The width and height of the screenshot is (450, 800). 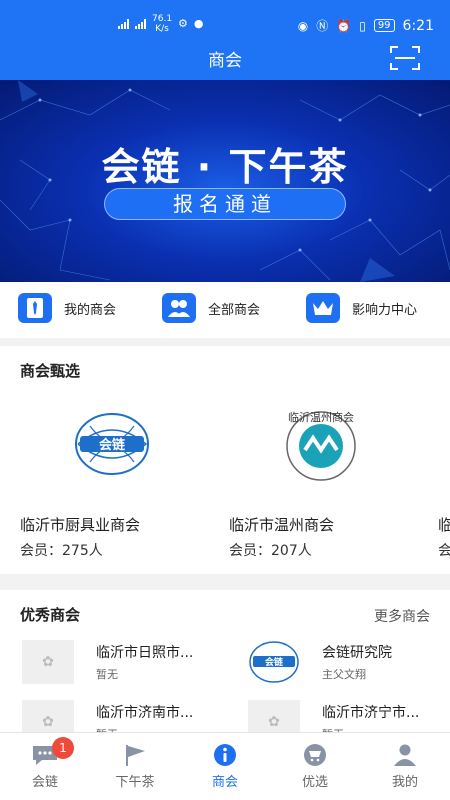 I want to click on section-title: 优秀商会, so click(x=50, y=615).